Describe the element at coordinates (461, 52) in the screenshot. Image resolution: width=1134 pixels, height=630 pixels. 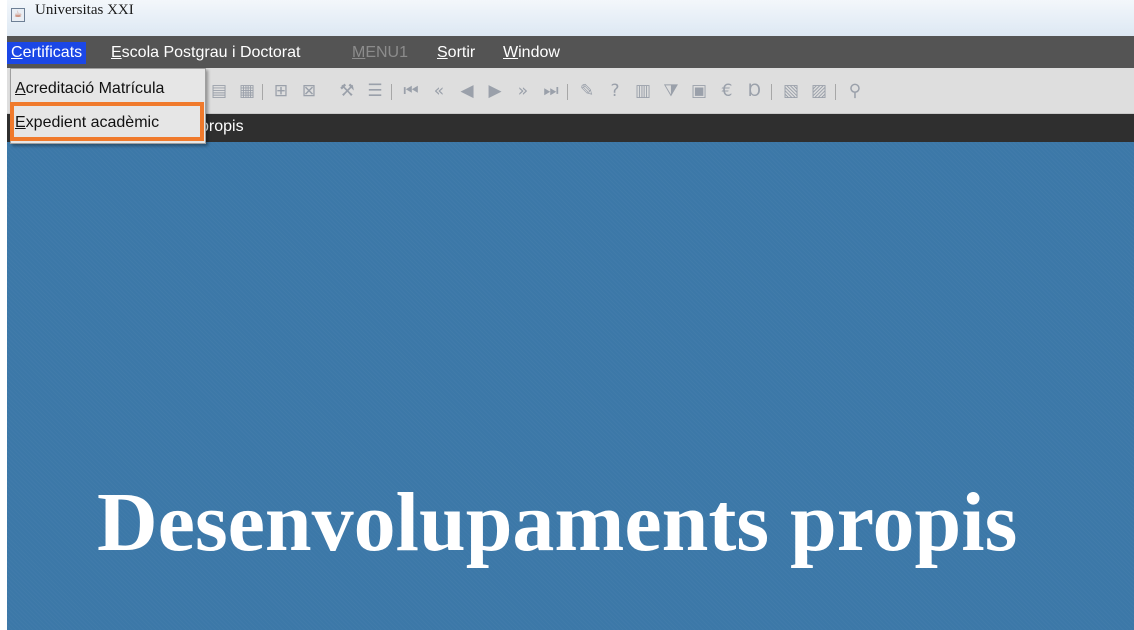
I see `menu-label: ortir` at that location.